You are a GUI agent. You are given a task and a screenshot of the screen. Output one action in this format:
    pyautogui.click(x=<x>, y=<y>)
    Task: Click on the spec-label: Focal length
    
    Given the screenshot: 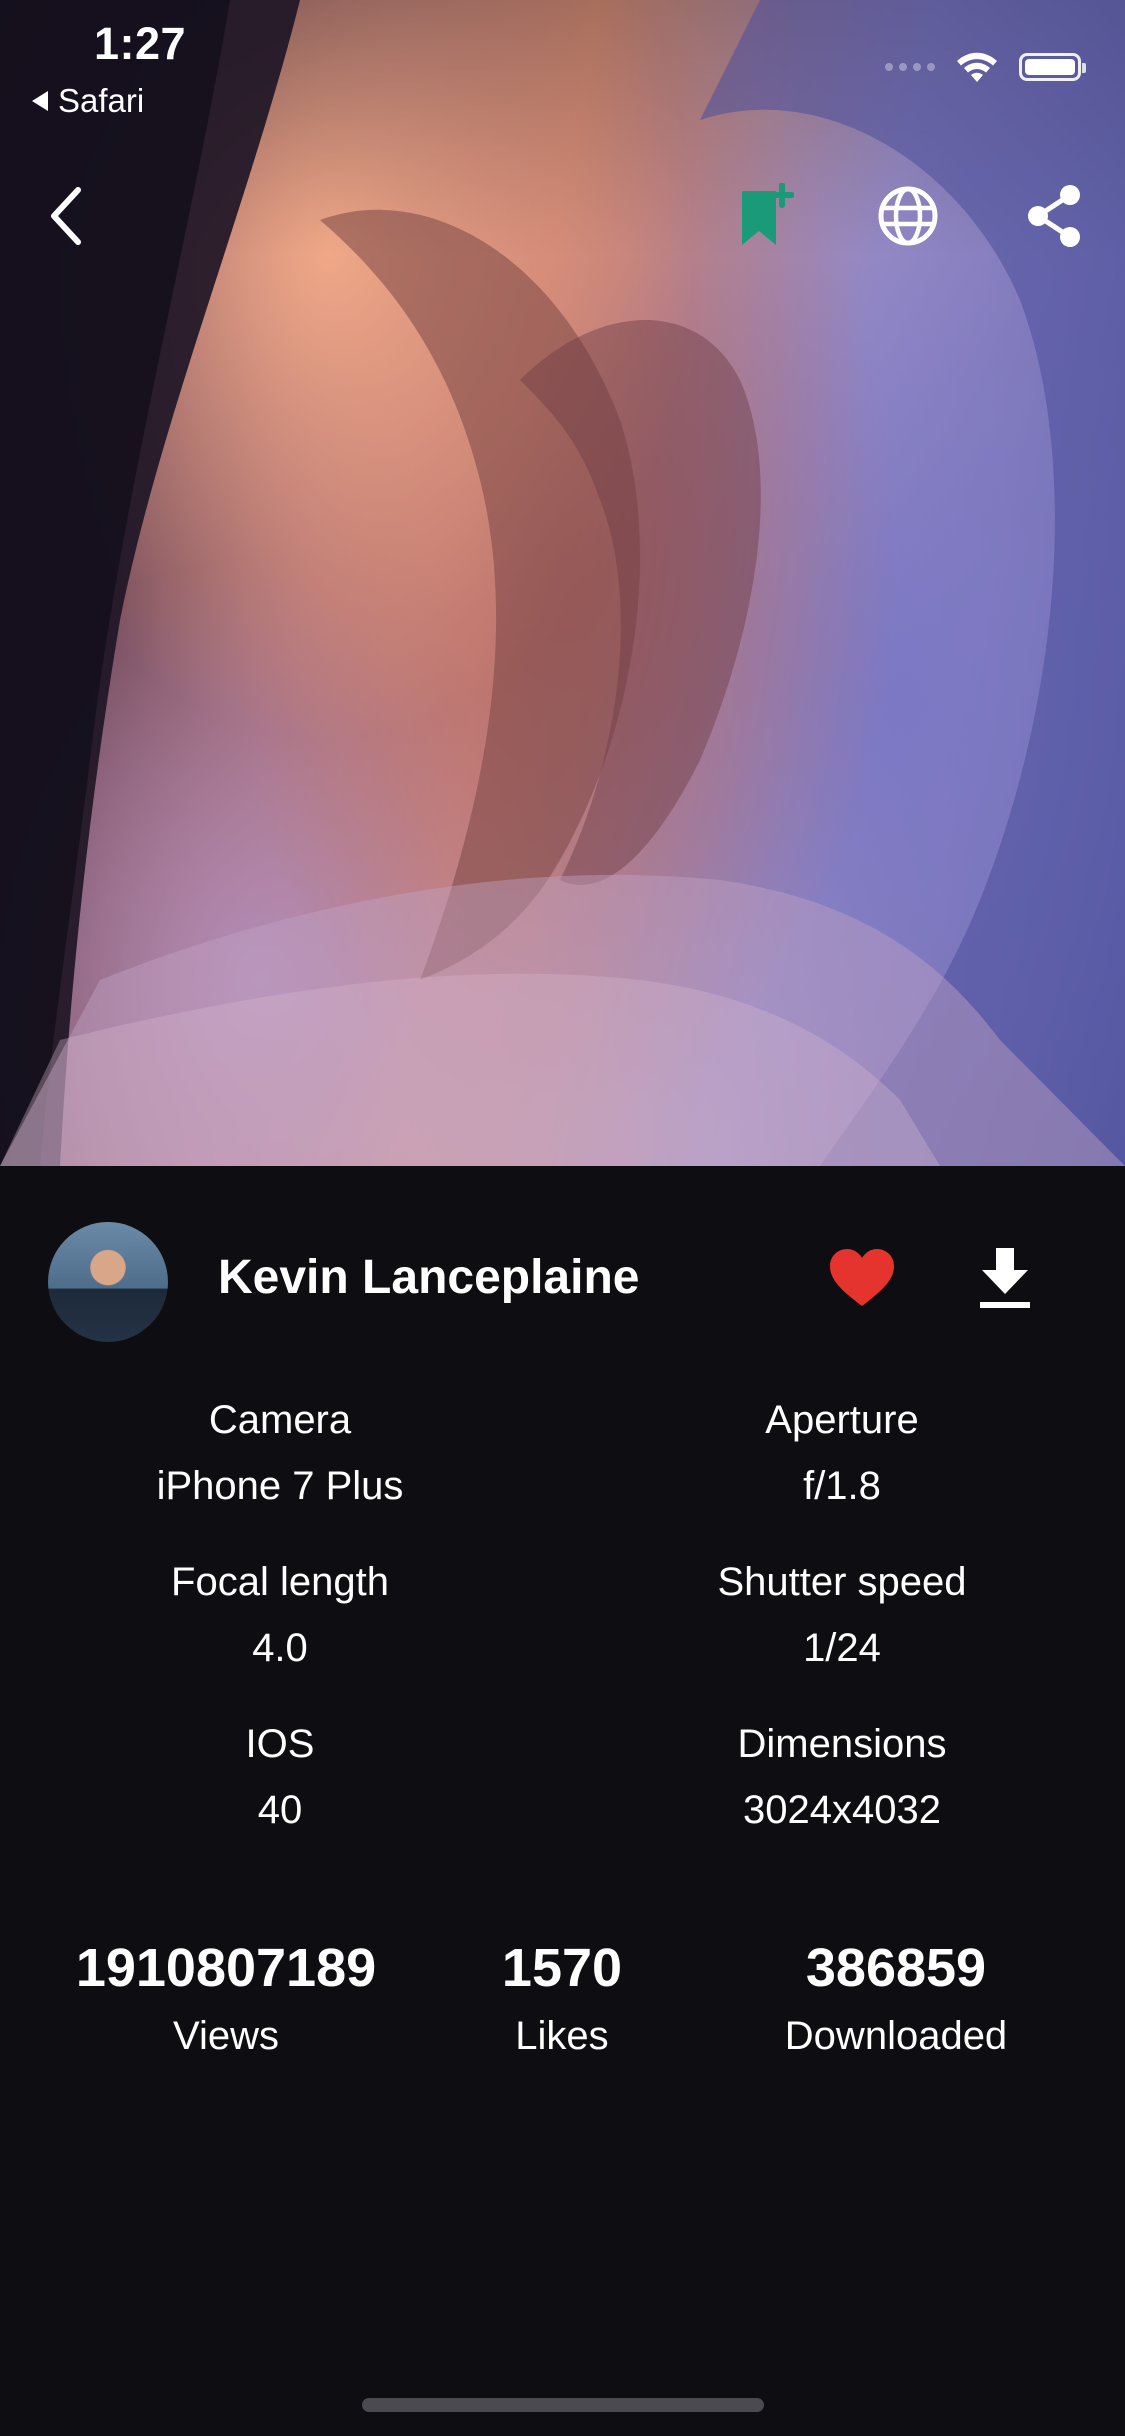 What is the action you would take?
    pyautogui.click(x=280, y=1582)
    